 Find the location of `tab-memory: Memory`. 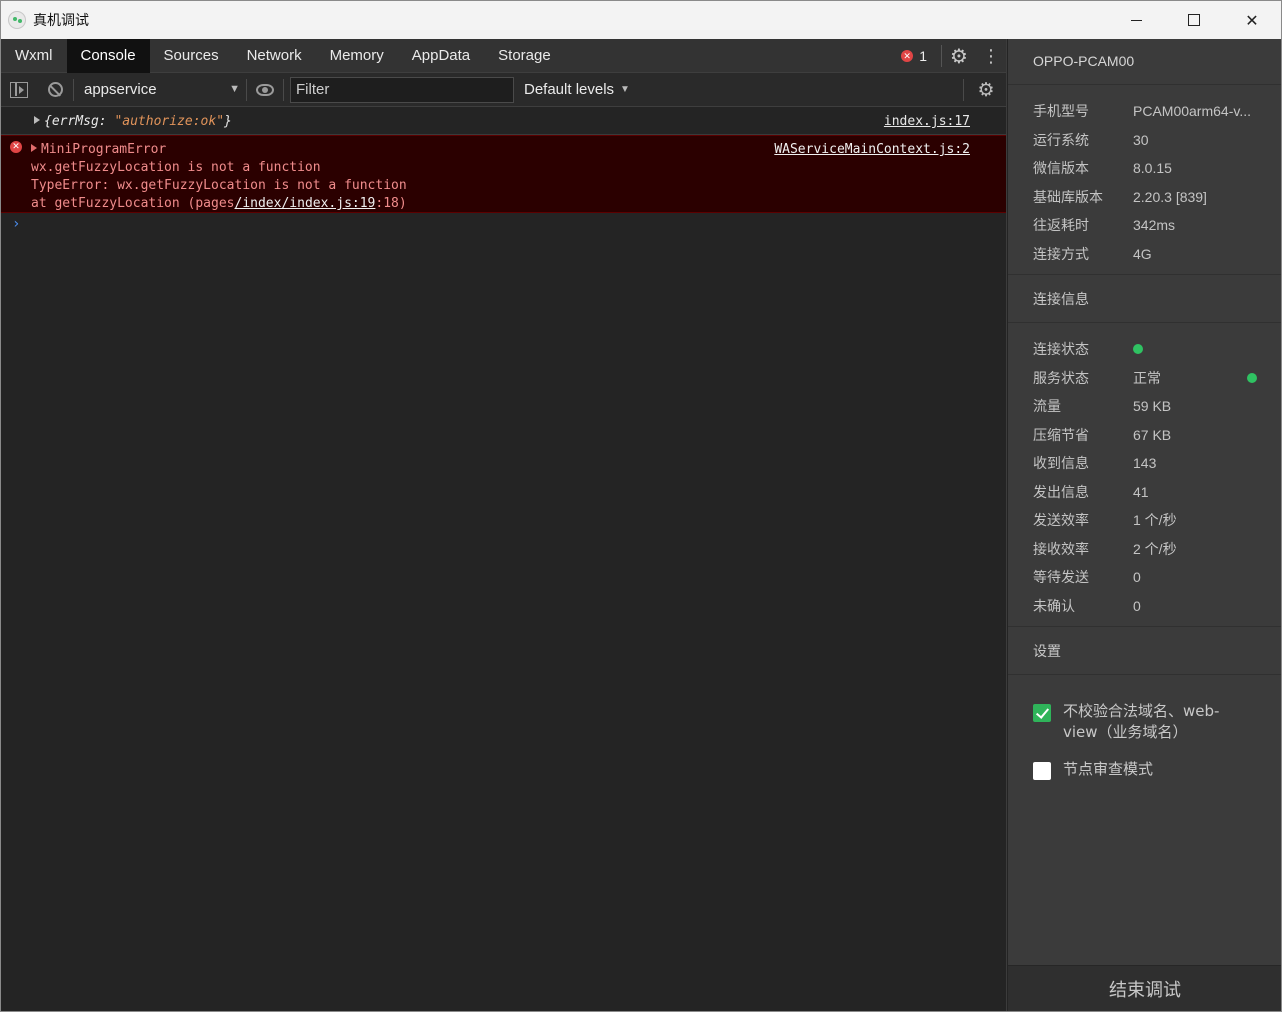

tab-memory: Memory is located at coordinates (357, 56).